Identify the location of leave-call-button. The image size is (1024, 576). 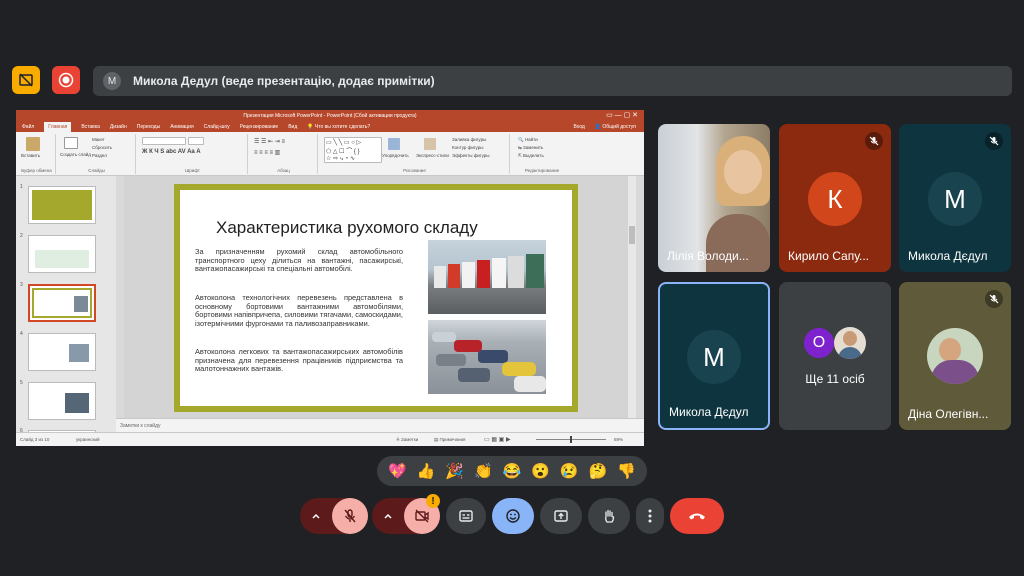
(697, 516).